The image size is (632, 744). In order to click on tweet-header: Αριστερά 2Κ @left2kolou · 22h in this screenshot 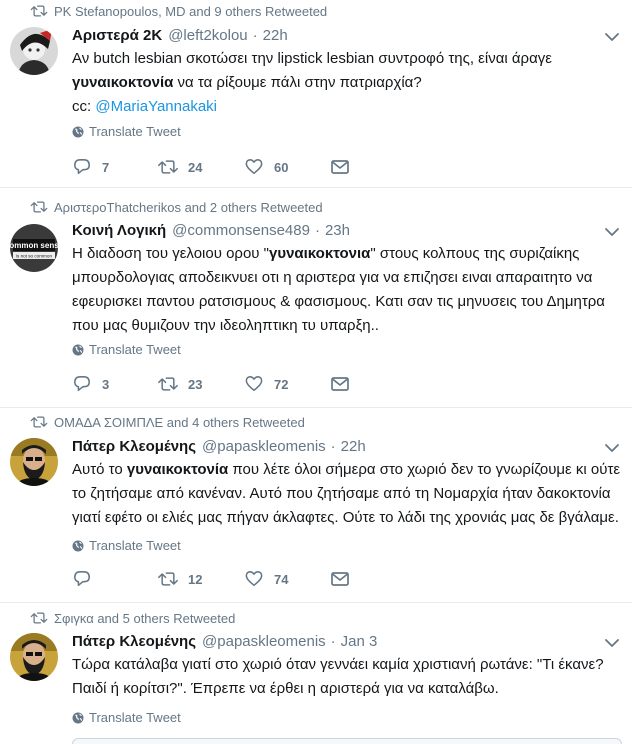, I will do `click(180, 37)`.